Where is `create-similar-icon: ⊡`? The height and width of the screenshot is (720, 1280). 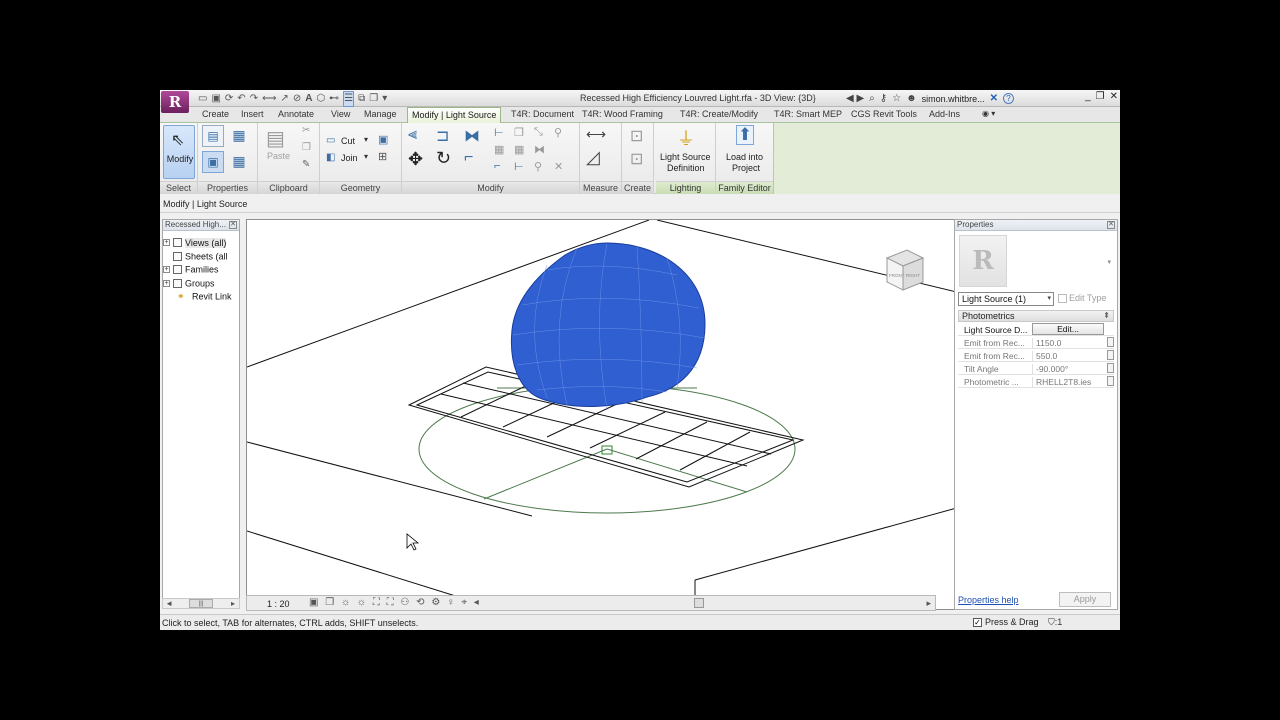
create-similar-icon: ⊡ is located at coordinates (636, 159).